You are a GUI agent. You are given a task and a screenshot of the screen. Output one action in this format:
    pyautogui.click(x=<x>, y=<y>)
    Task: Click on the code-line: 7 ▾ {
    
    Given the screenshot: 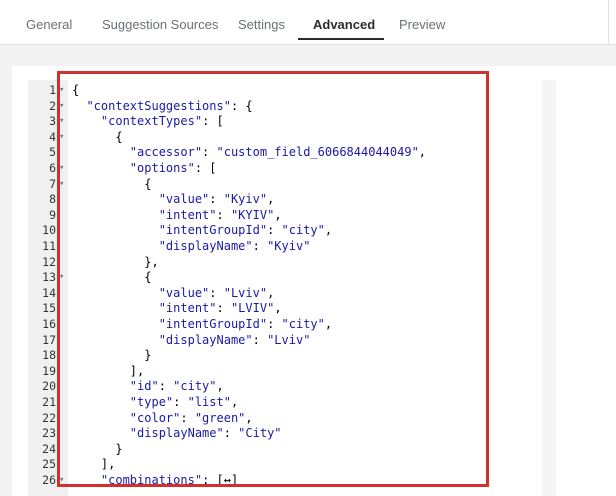 What is the action you would take?
    pyautogui.click(x=292, y=185)
    